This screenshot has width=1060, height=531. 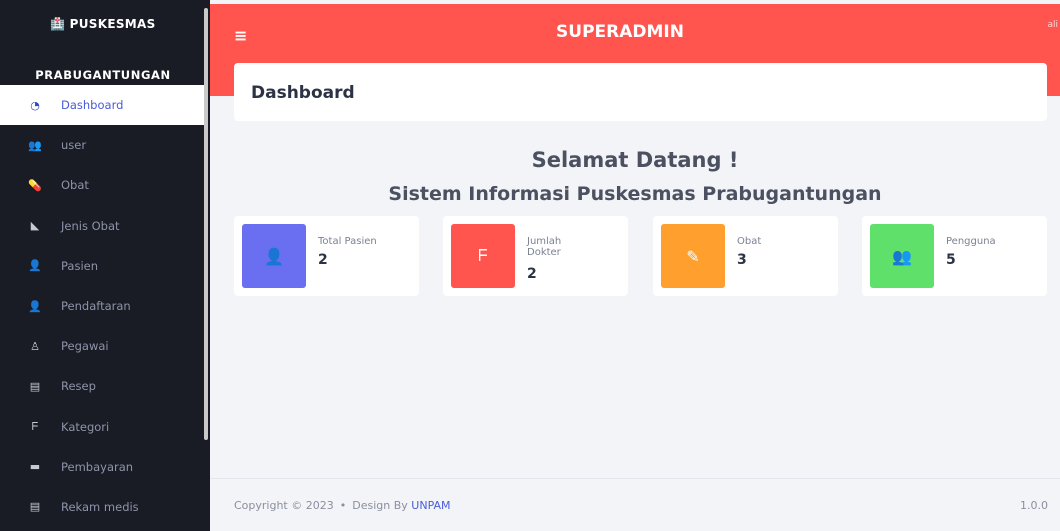 I want to click on sidebar-item-kategori: ᖴ Kategori, so click(x=103, y=427).